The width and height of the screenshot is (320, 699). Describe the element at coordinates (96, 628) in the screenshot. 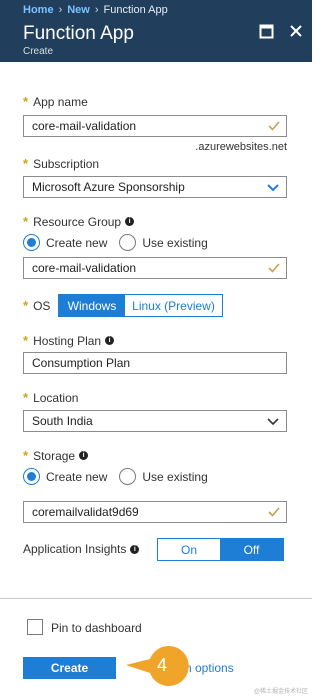

I see `pin-to-dashboard-label: Pin to dashboard` at that location.